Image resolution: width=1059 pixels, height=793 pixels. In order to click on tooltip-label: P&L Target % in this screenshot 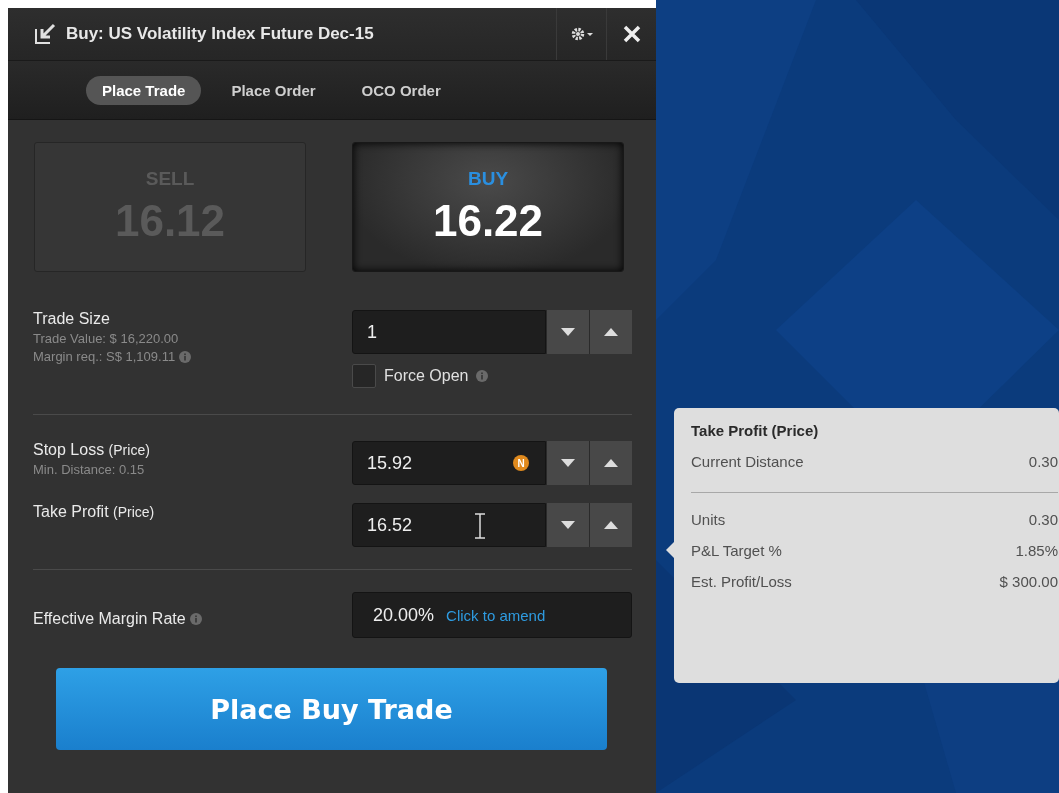, I will do `click(736, 550)`.